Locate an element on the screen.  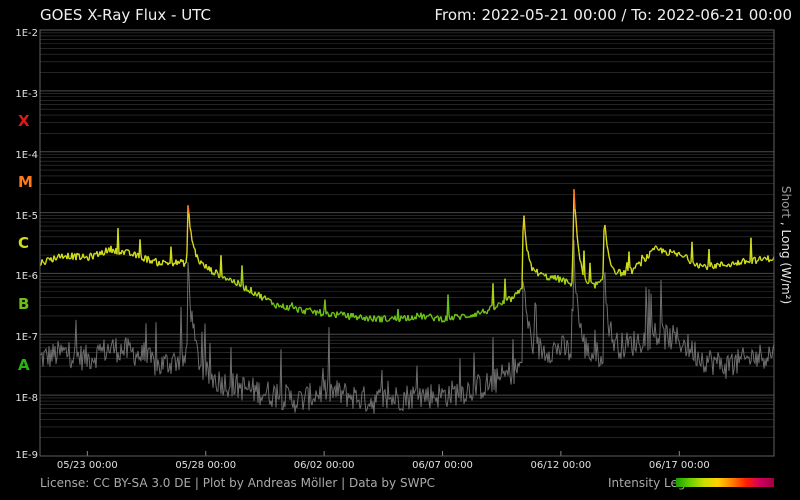
y-tick-label: 1E-2 is located at coordinates (26, 33).